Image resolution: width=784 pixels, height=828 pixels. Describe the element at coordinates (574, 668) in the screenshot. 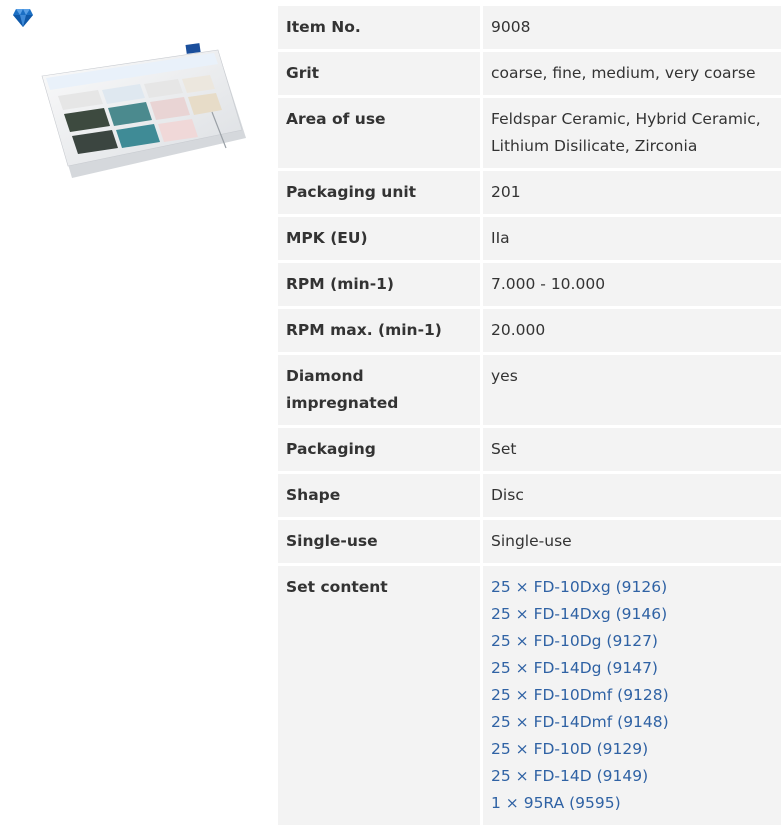

I see `set-content-link: 25 × FD-14Dg (9147)` at that location.